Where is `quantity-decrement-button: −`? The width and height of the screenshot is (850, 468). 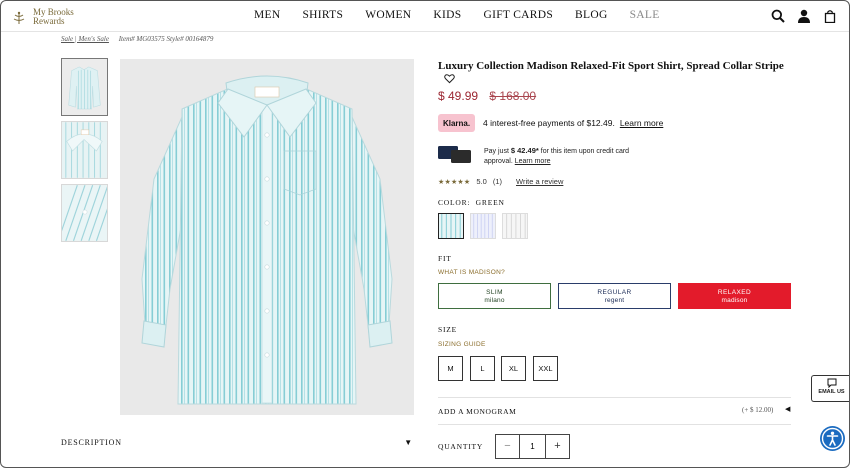
quantity-decrement-button: − is located at coordinates (508, 446).